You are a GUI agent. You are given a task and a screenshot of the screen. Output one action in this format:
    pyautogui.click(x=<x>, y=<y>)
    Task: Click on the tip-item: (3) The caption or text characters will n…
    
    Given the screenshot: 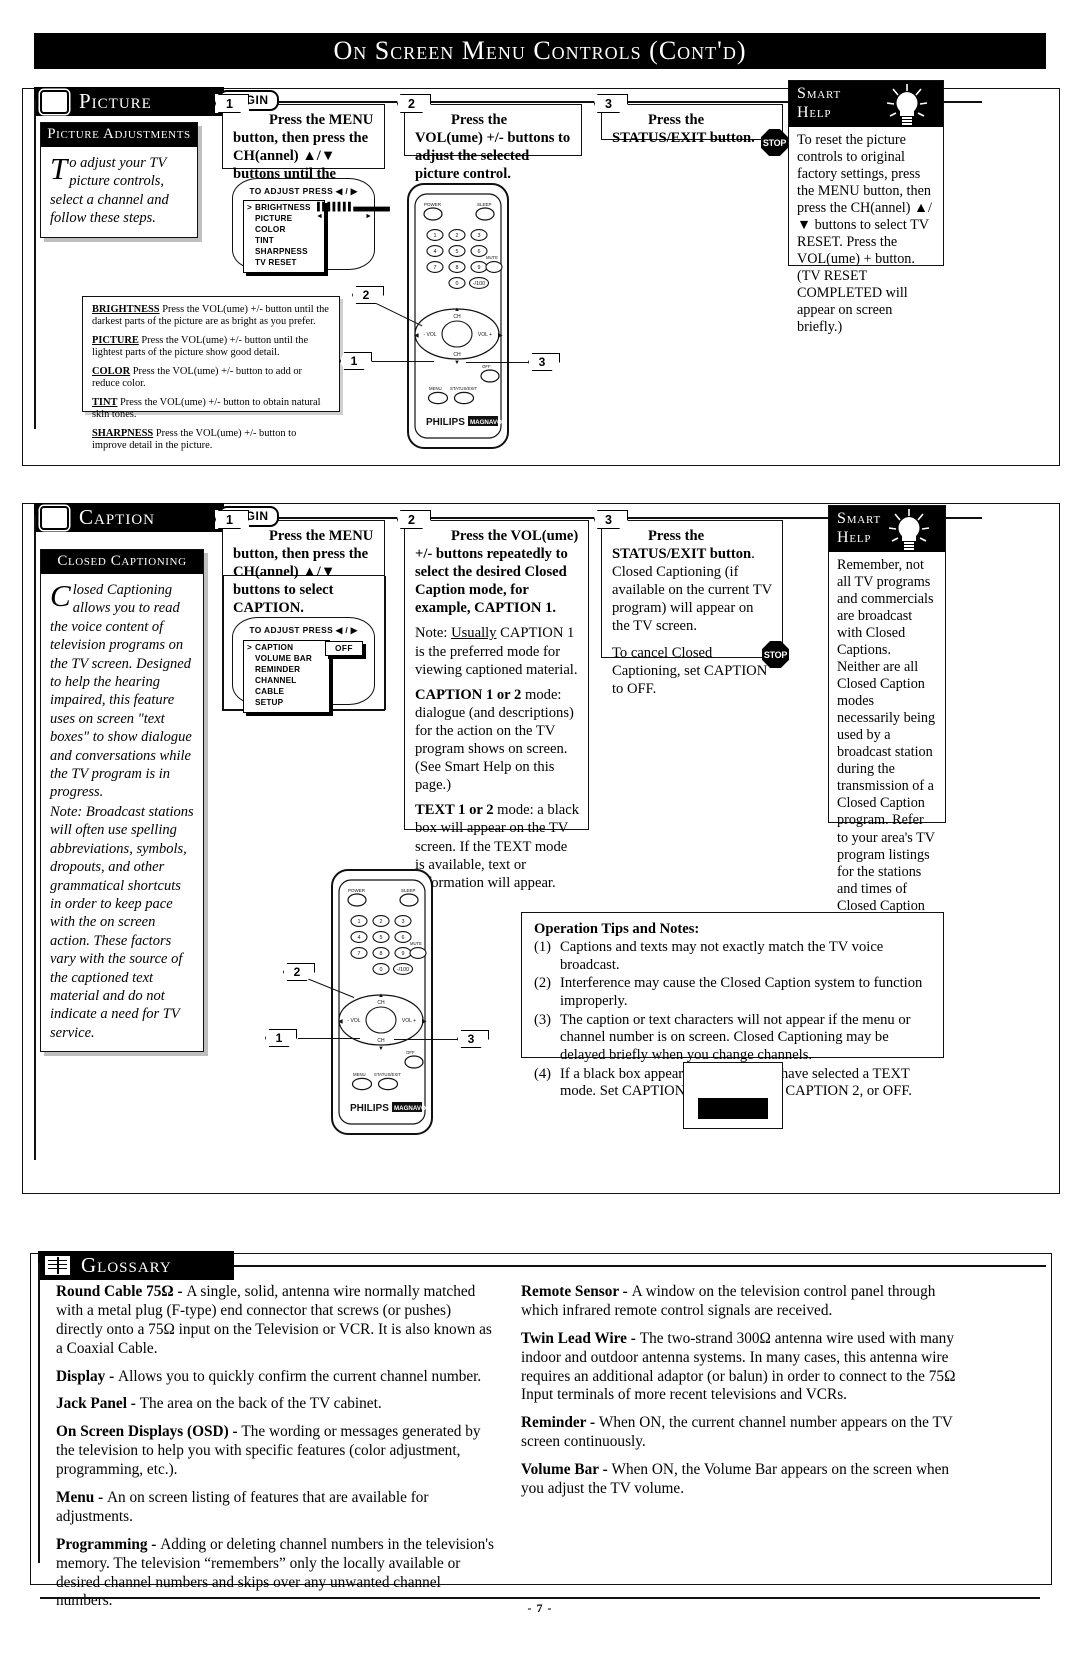 What is the action you would take?
    pyautogui.click(x=722, y=1037)
    